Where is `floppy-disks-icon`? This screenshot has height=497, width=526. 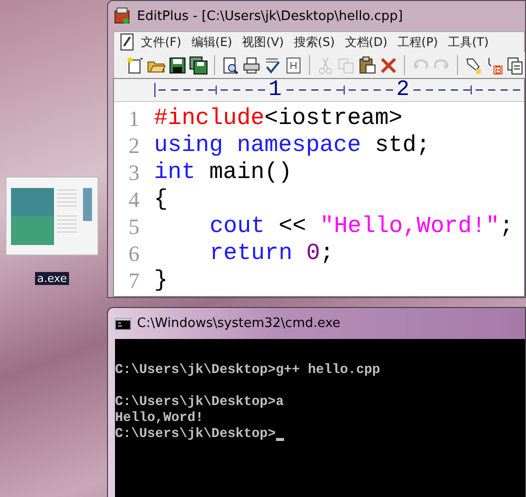 floppy-disks-icon is located at coordinates (198, 65).